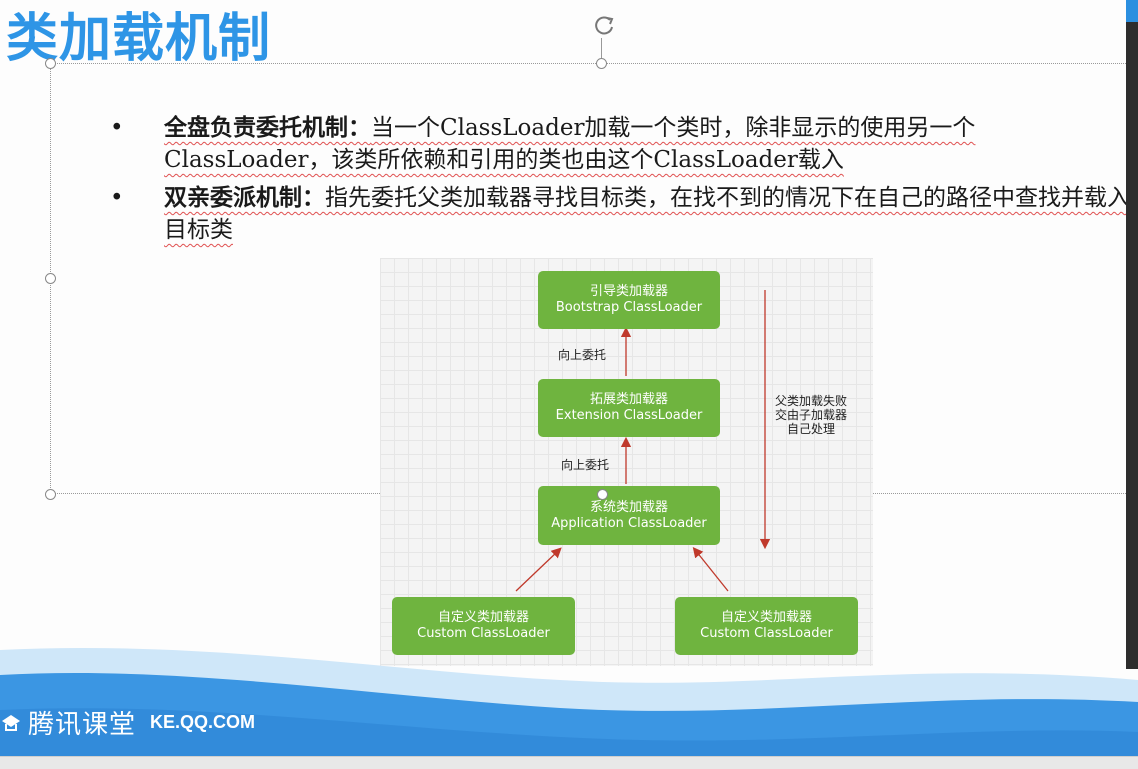 This screenshot has width=1138, height=769. I want to click on node-application: 系统类加载器 Application ClassLoader, so click(629, 515).